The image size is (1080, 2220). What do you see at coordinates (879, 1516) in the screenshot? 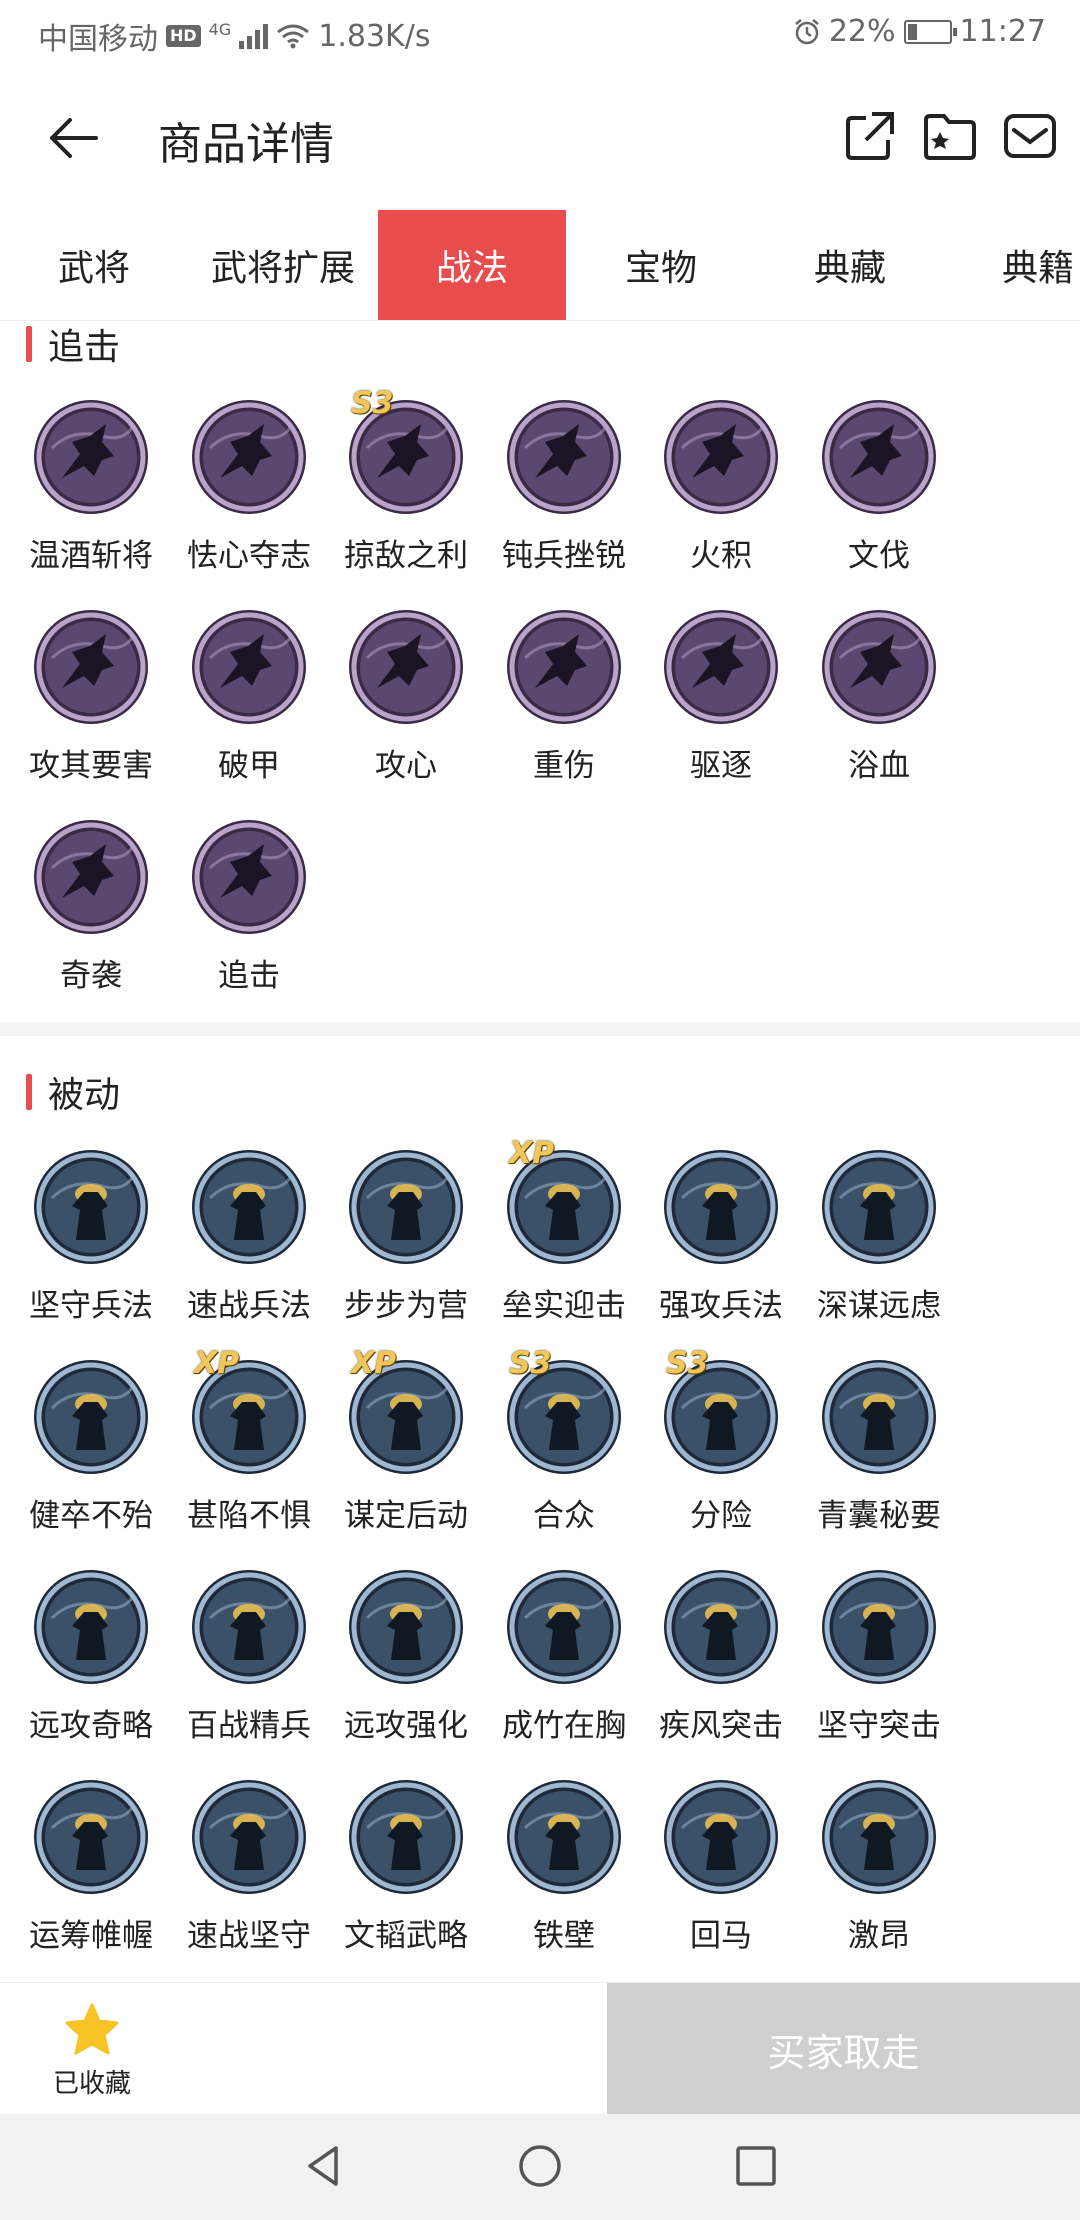
I see `skill-label: 青囊秘要` at bounding box center [879, 1516].